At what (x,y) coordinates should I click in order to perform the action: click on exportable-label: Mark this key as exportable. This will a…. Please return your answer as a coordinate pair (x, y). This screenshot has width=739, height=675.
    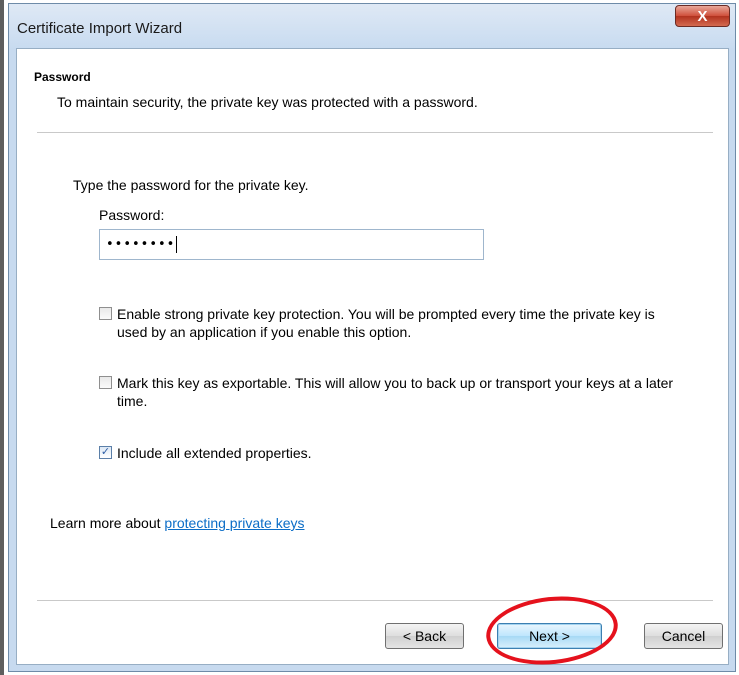
    Looking at the image, I should click on (395, 392).